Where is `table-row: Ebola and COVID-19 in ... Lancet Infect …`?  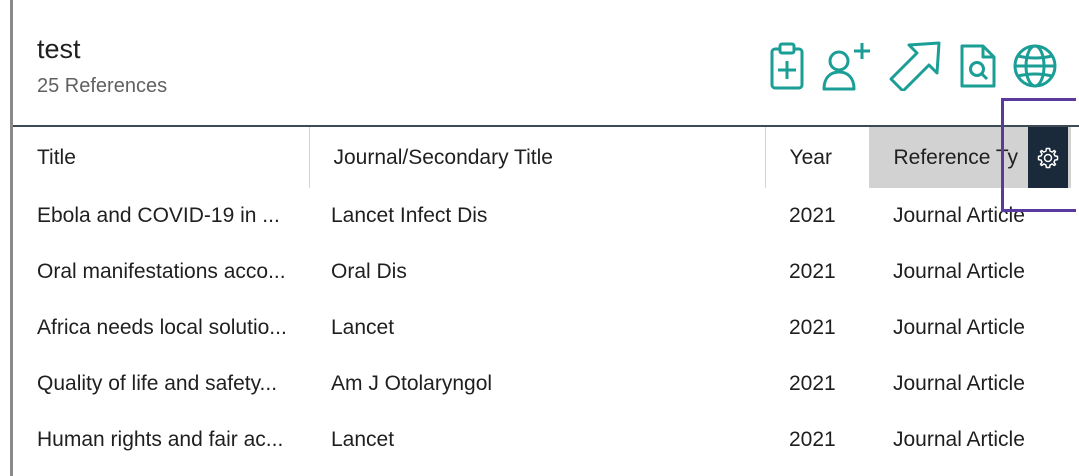
table-row: Ebola and COVID-19 in ... Lancet Infect … is located at coordinates (542, 216).